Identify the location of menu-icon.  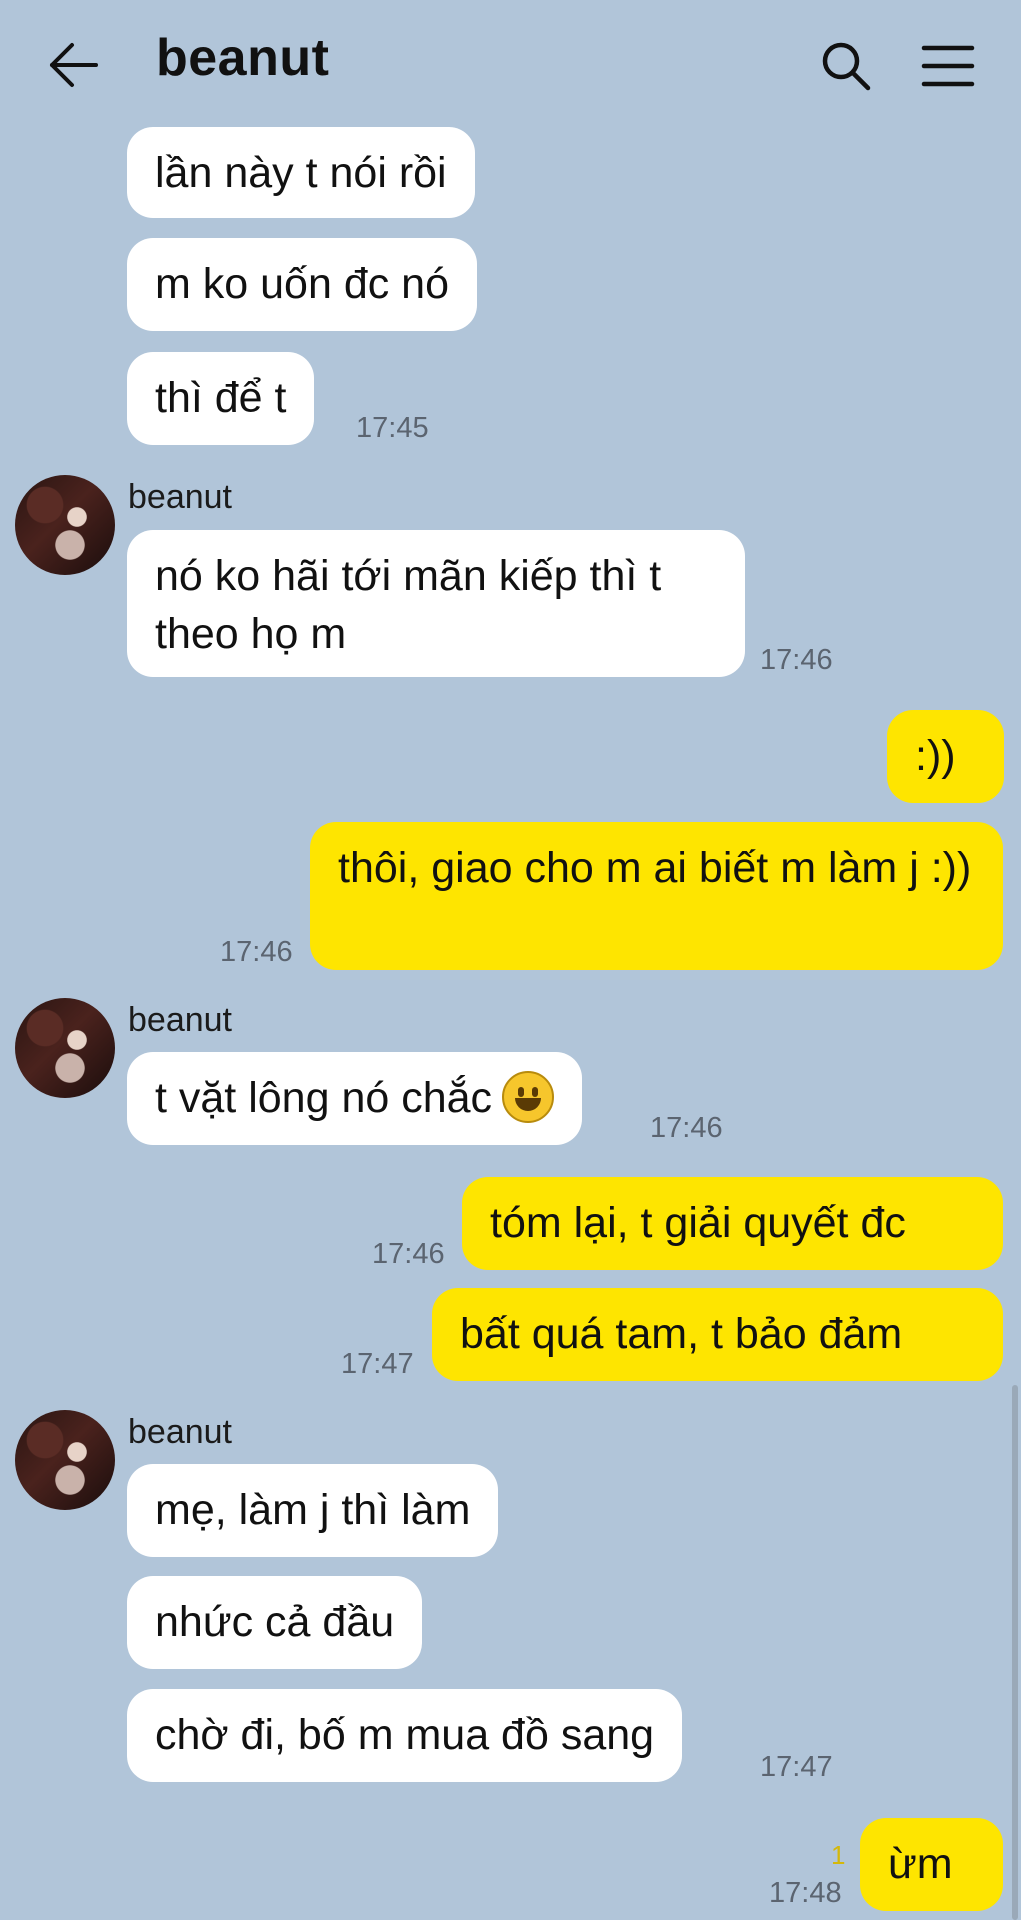
(948, 66).